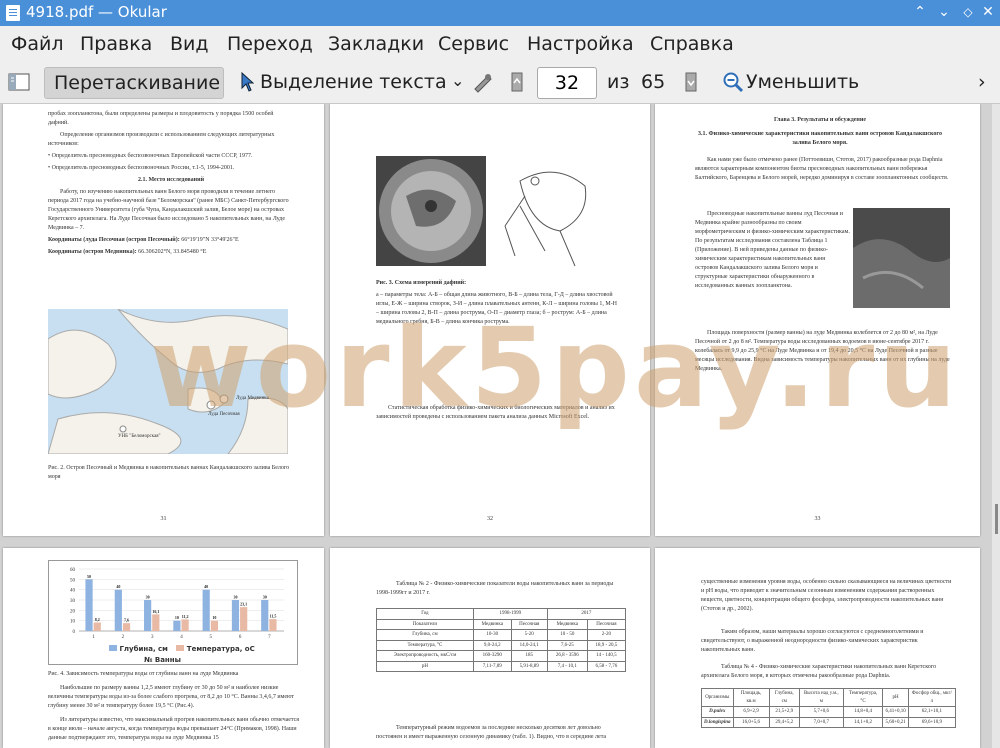 The height and width of the screenshot is (748, 1000). I want to click on menu-file: Файл, so click(37, 44).